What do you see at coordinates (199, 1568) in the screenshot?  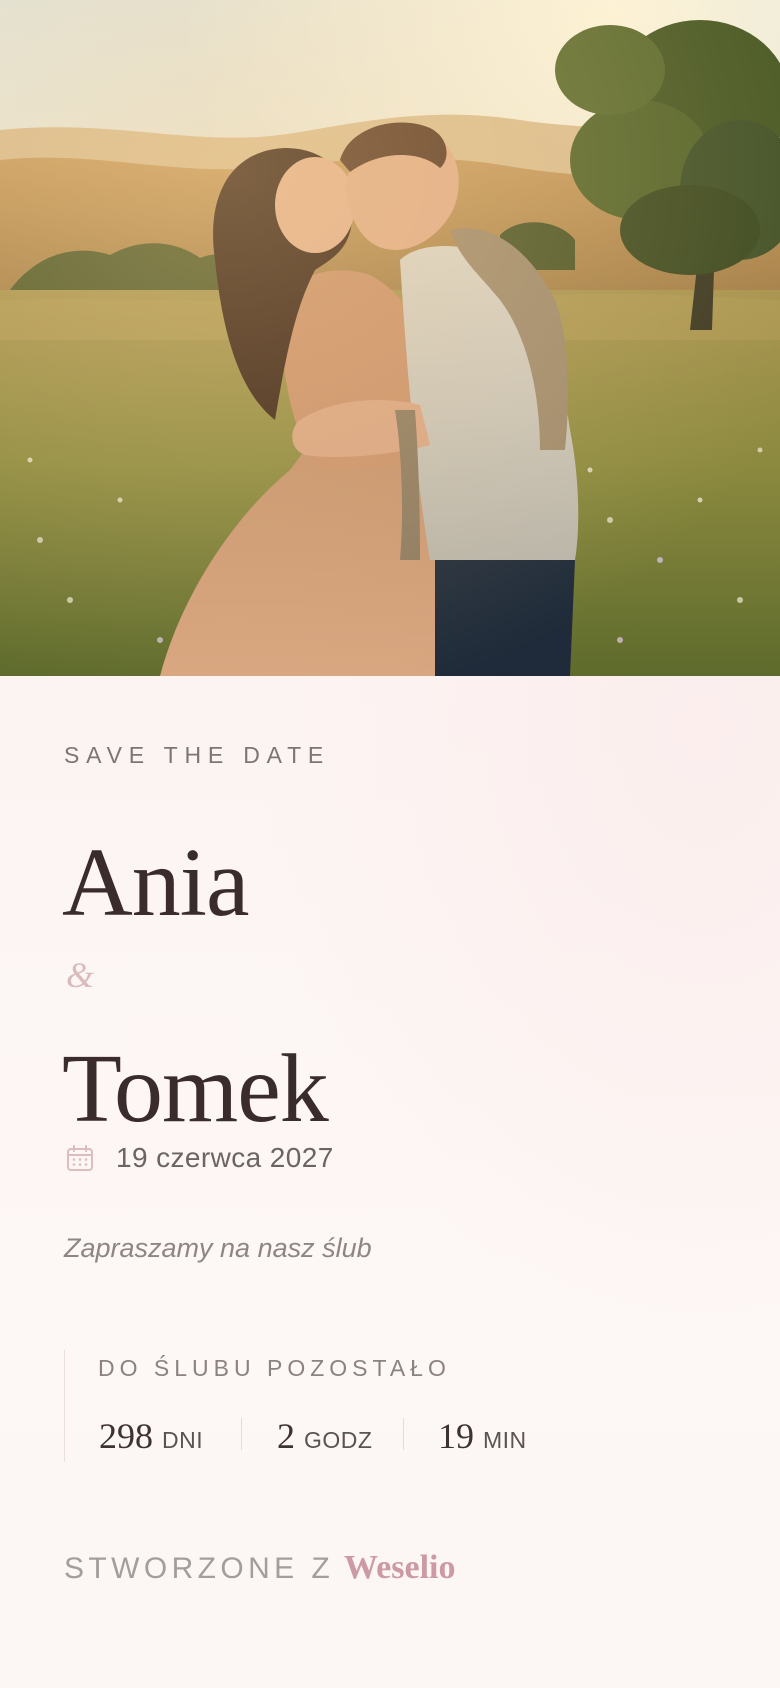 I see `footer-prefix: STWORZONE Z` at bounding box center [199, 1568].